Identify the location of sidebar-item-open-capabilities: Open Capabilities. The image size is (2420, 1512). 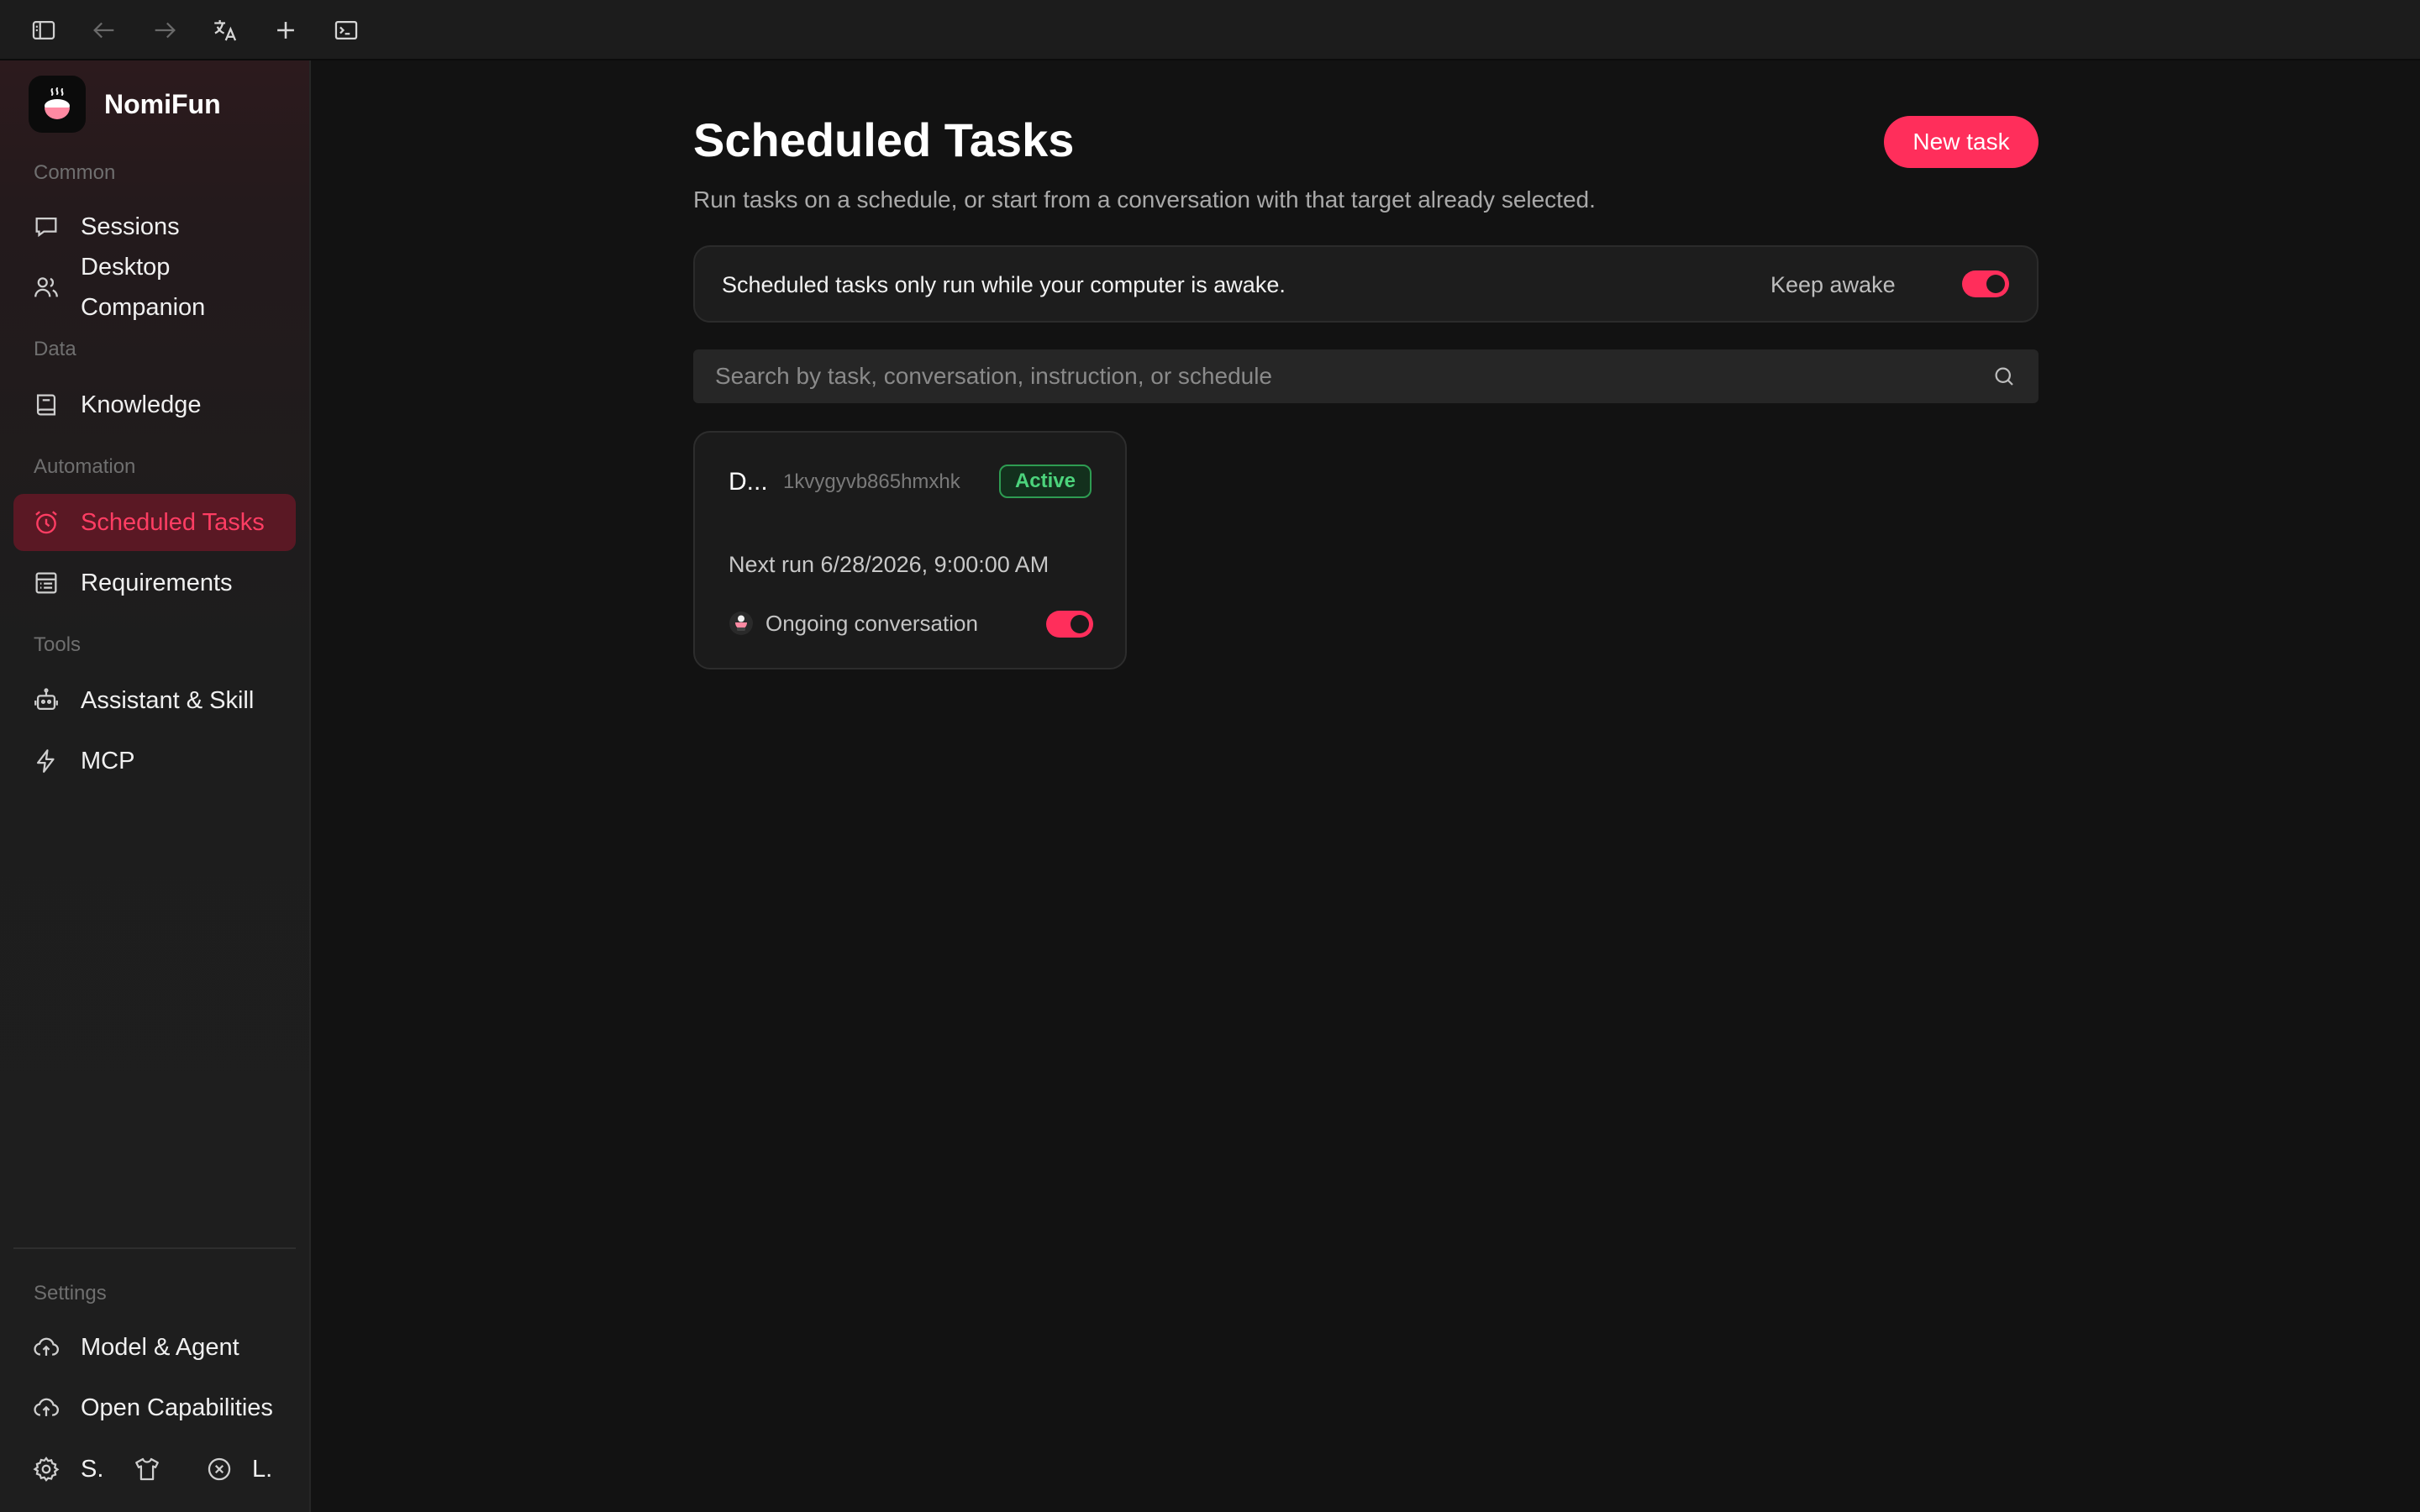
(154, 1407).